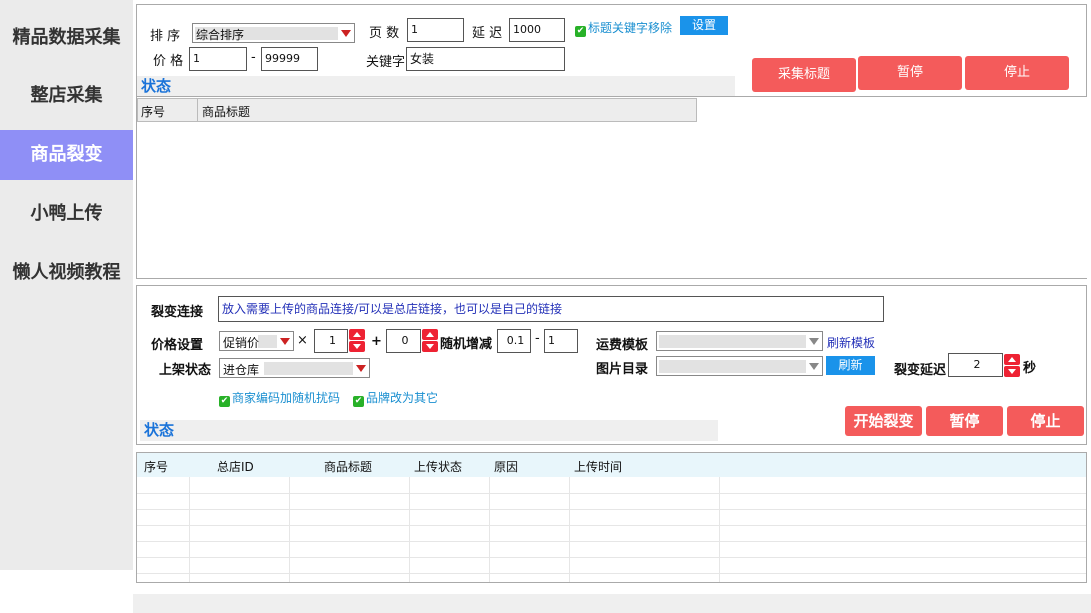 The width and height of the screenshot is (1091, 613). What do you see at coordinates (386, 62) in the screenshot?
I see `keyword-label: 关键字` at bounding box center [386, 62].